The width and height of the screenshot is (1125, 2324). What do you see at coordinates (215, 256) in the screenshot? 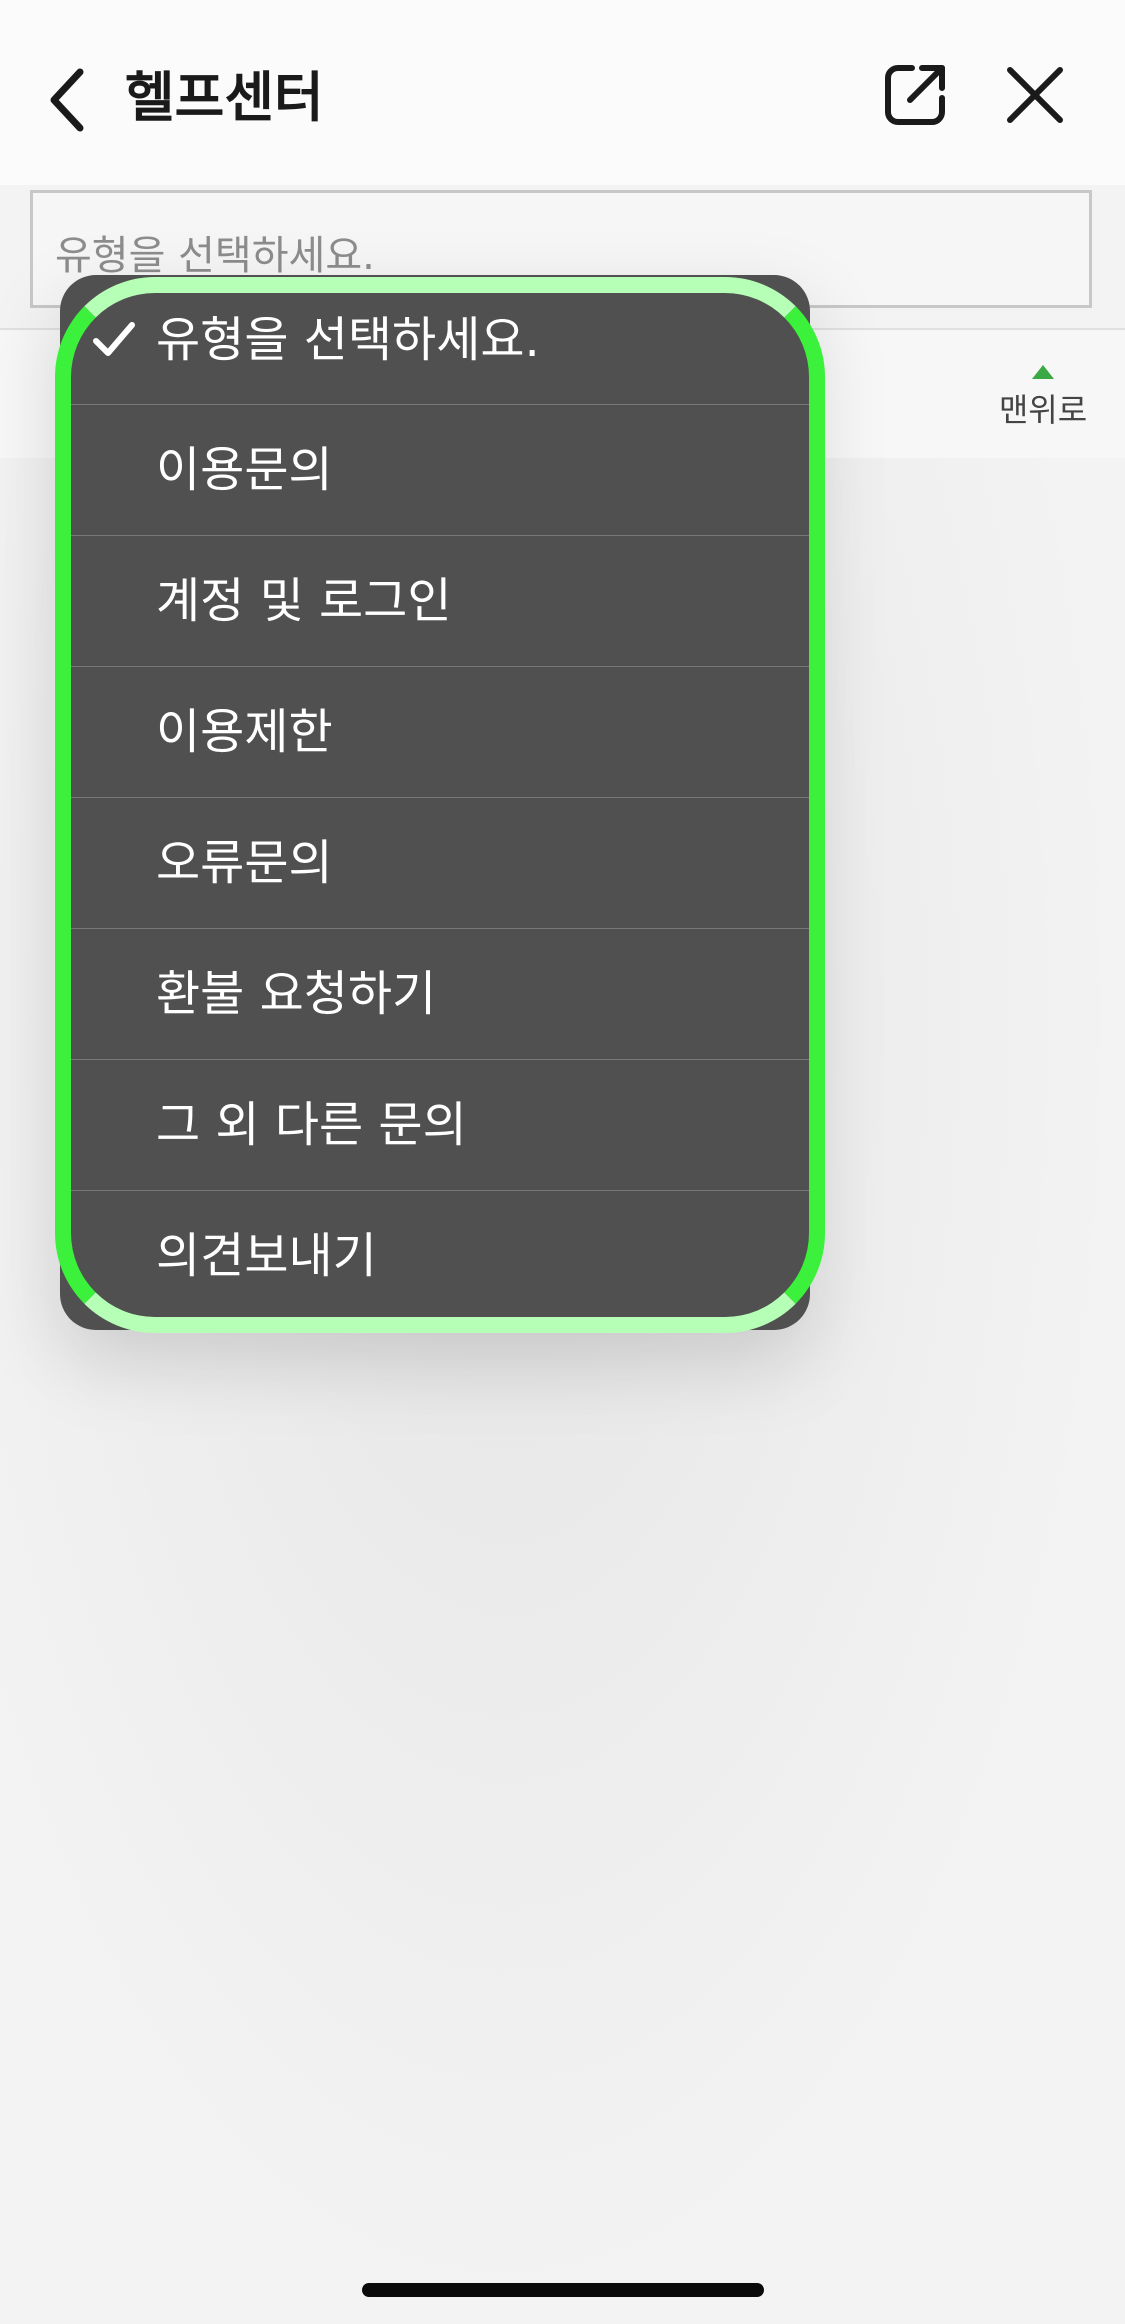
I see `type-select-placeholder: 유형을 선택하세요.` at bounding box center [215, 256].